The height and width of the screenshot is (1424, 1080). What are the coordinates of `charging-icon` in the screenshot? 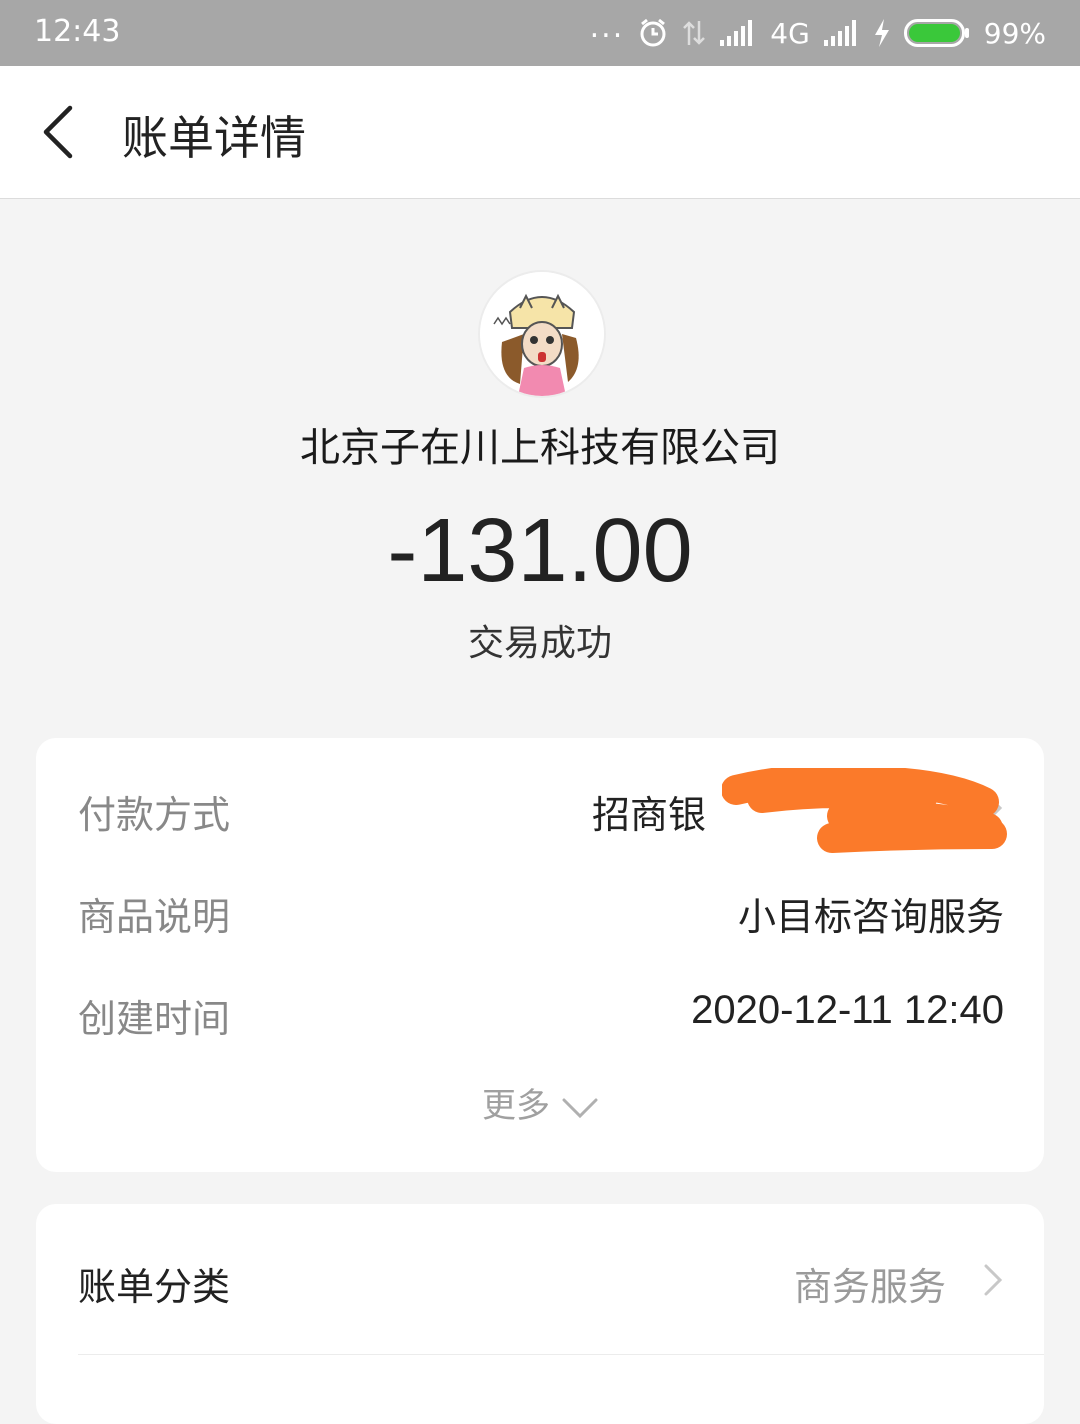 It's located at (881, 33).